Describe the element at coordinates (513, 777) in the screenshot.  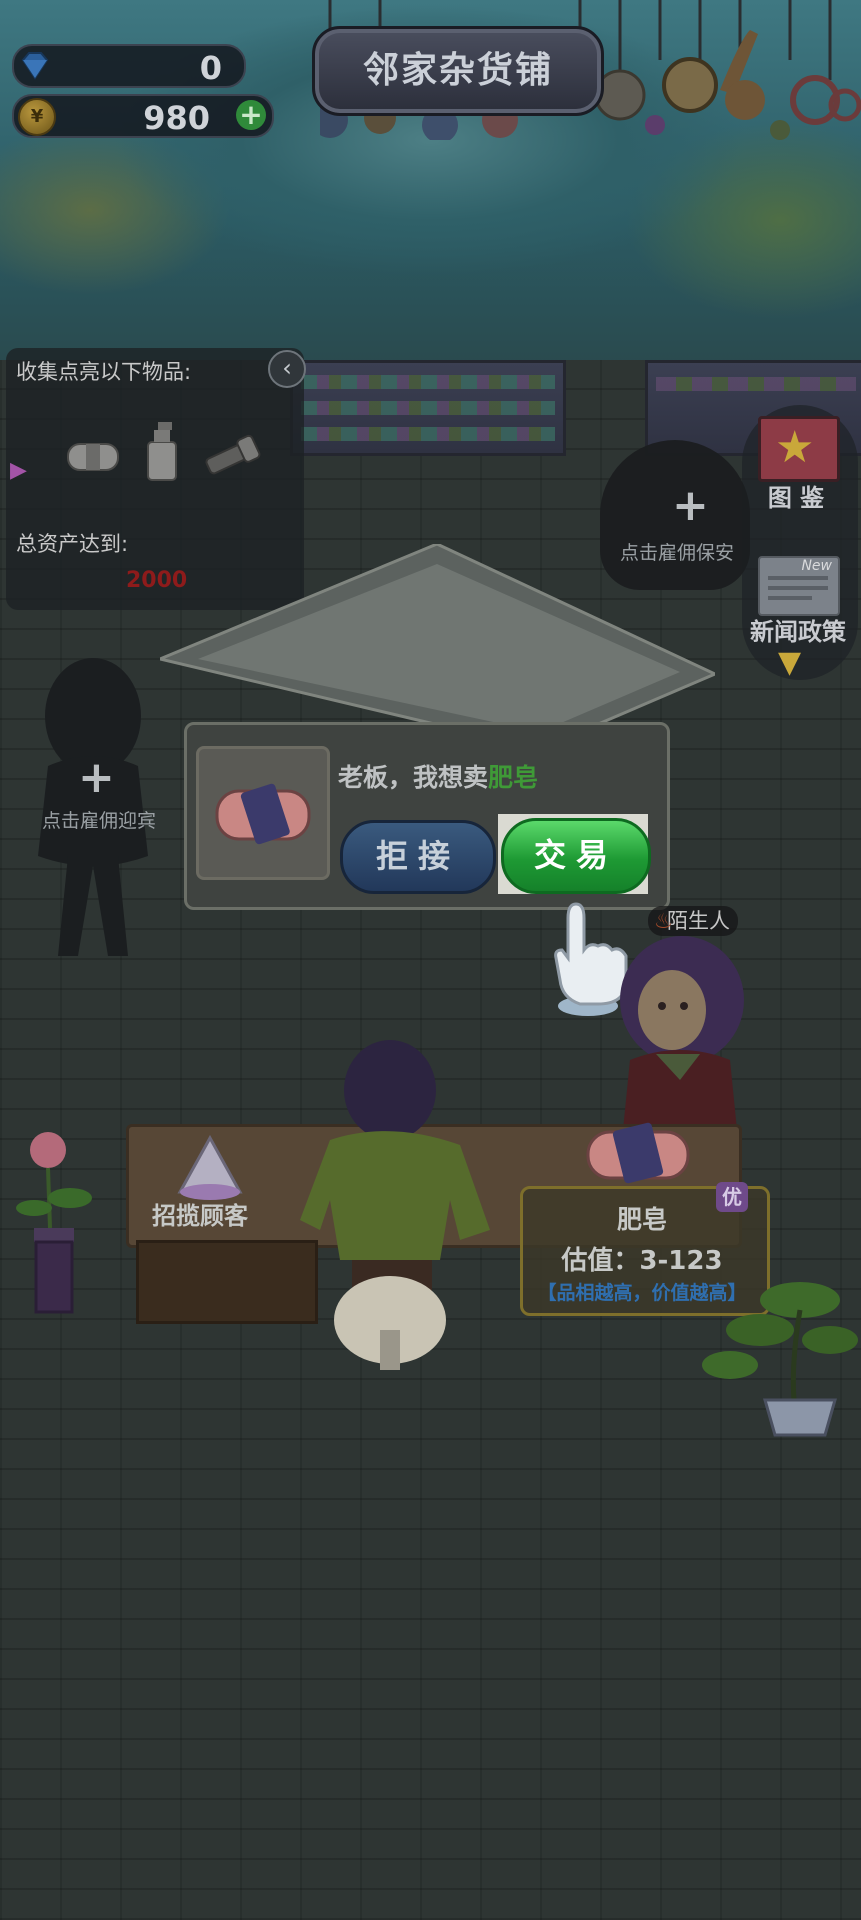
I see `dialog-item-name: 肥皂` at that location.